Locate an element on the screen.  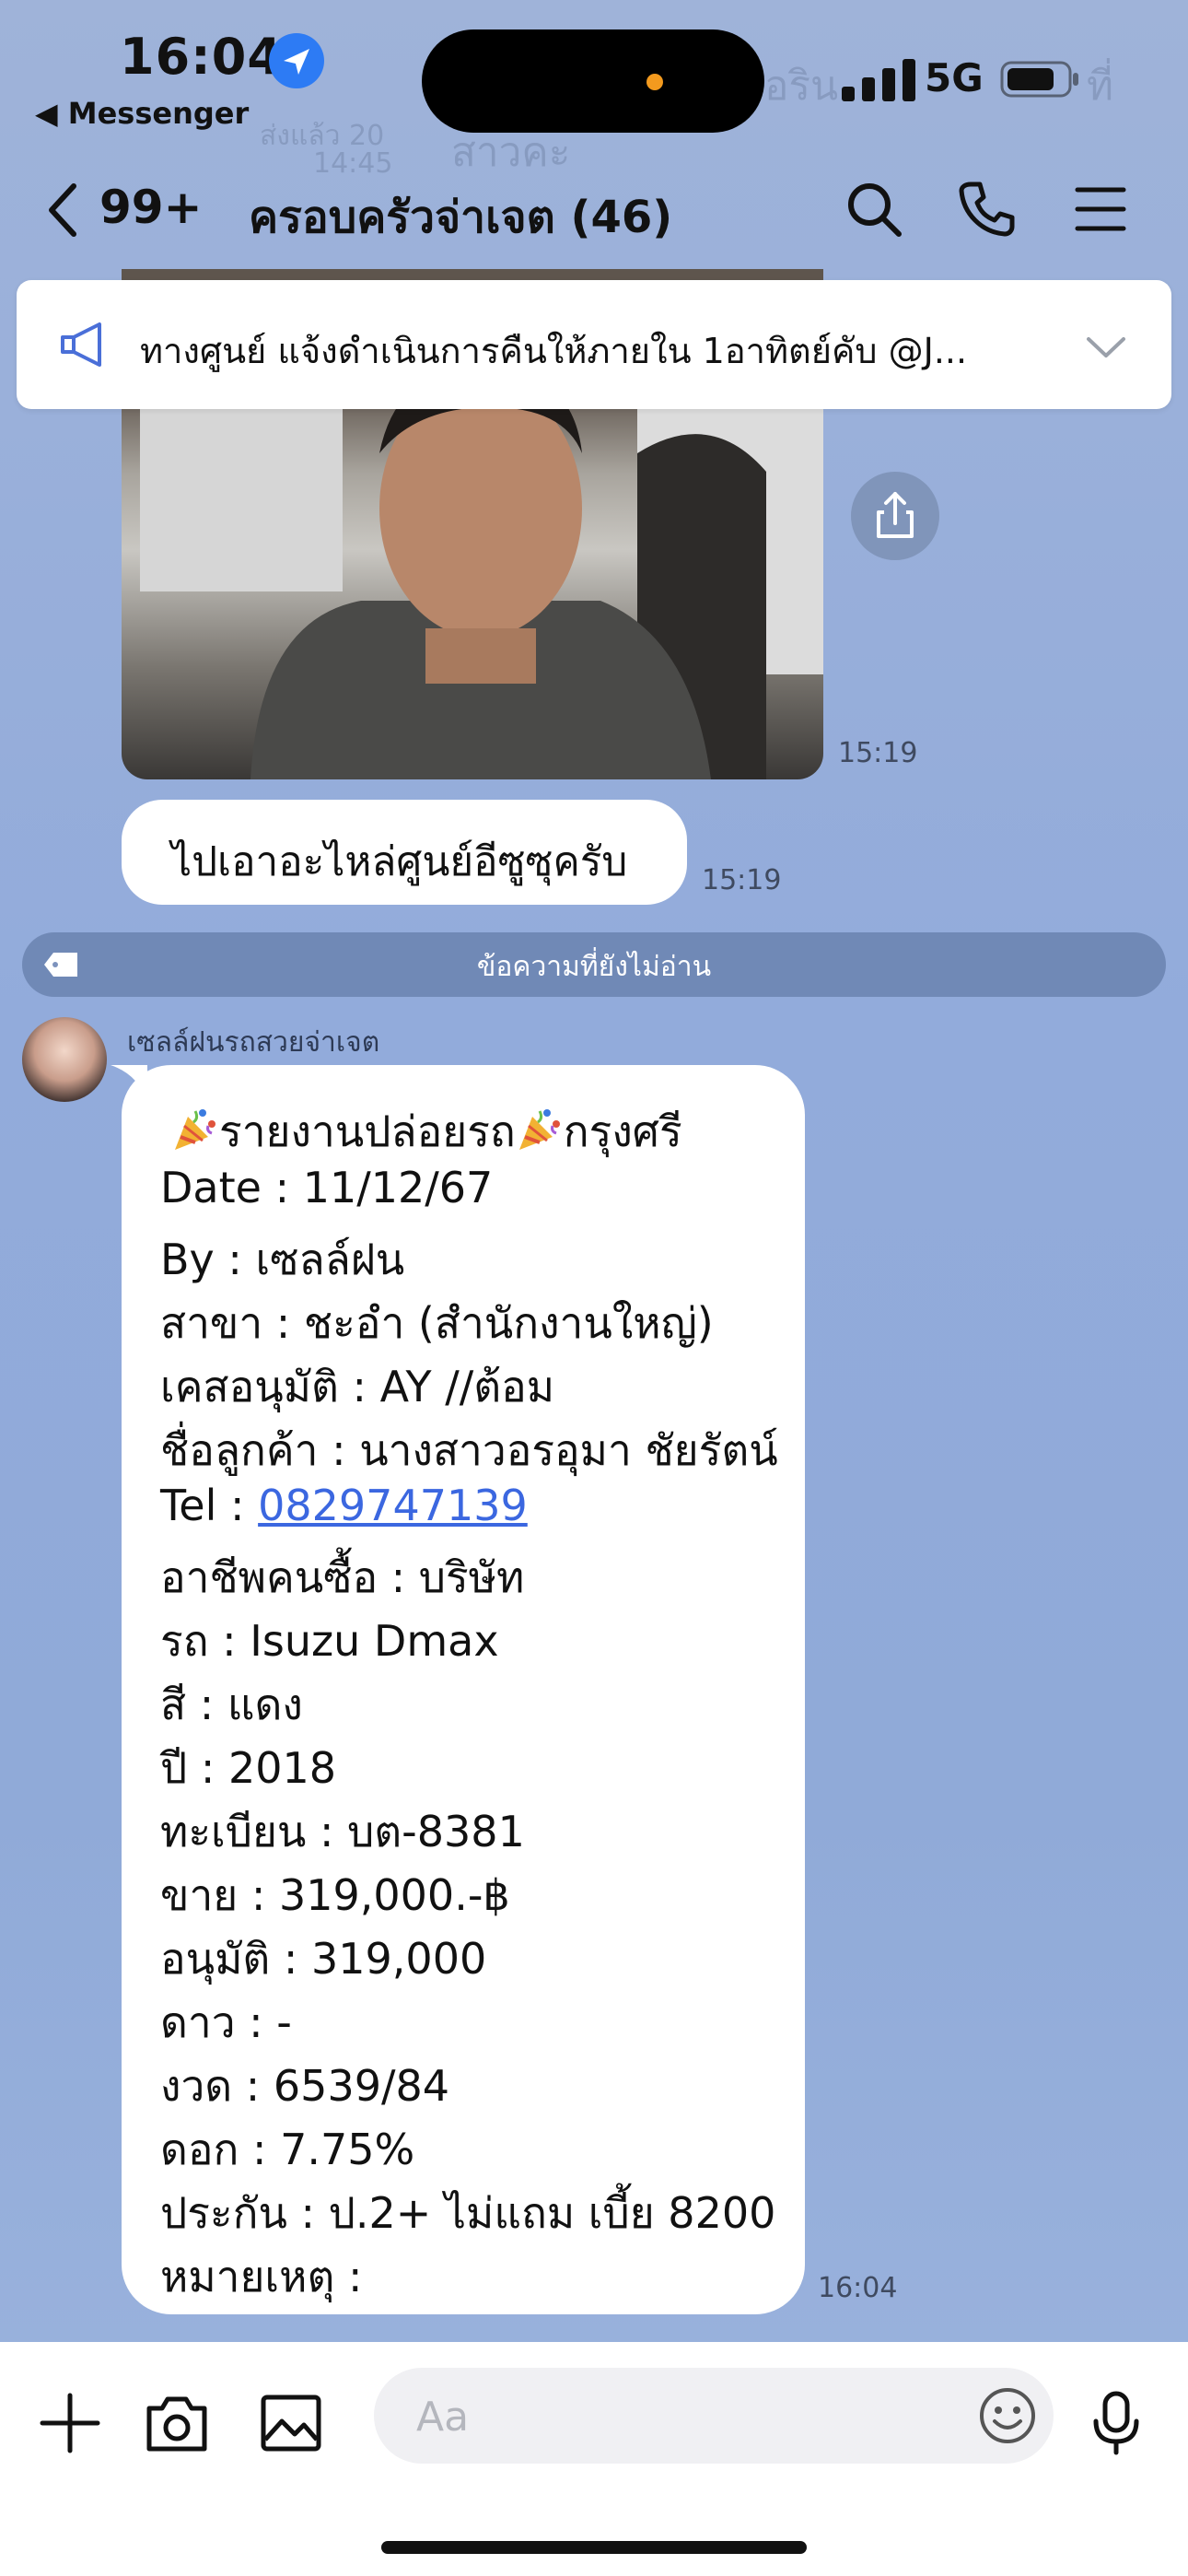
report-approved-case: เคสอนุมัติ : AY //ต้อม is located at coordinates (357, 1386).